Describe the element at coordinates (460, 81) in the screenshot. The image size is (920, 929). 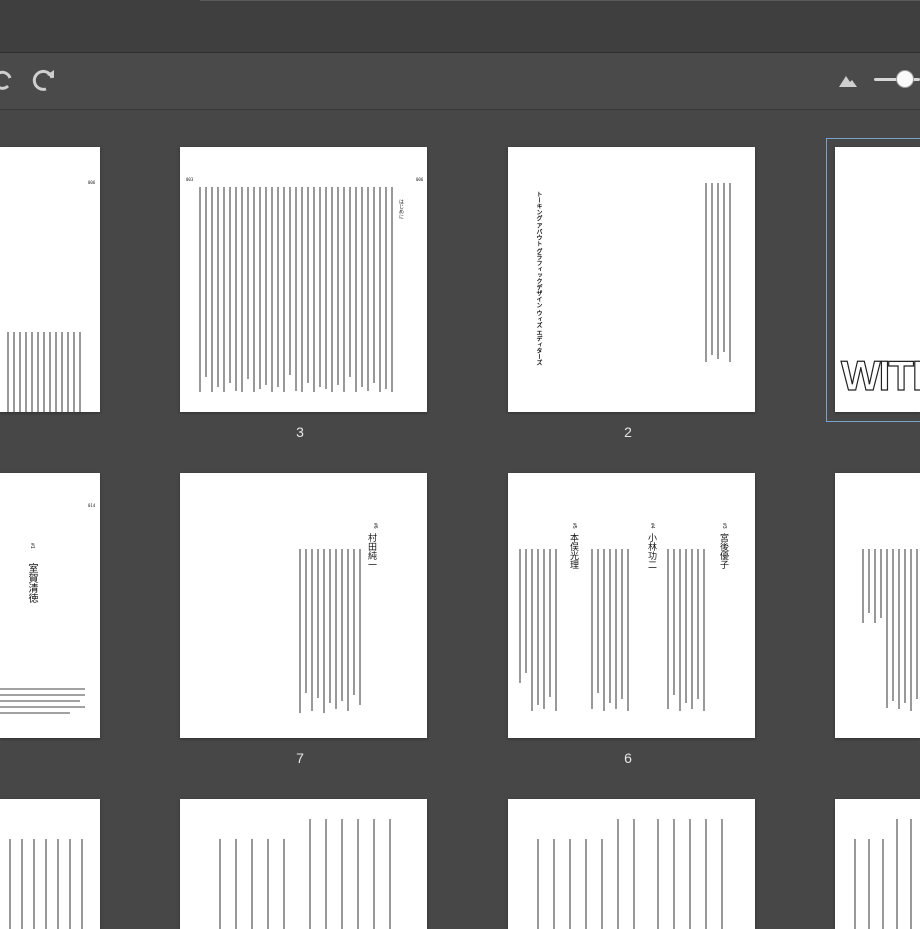
I see `toolbar` at that location.